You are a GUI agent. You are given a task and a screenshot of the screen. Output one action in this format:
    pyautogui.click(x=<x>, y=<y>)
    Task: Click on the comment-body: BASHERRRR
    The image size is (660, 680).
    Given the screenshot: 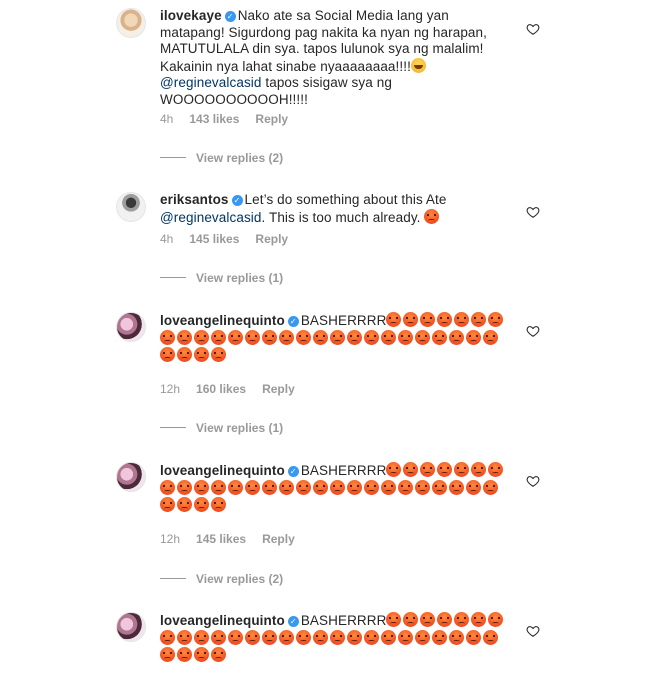 What is the action you would take?
    pyautogui.click(x=343, y=470)
    